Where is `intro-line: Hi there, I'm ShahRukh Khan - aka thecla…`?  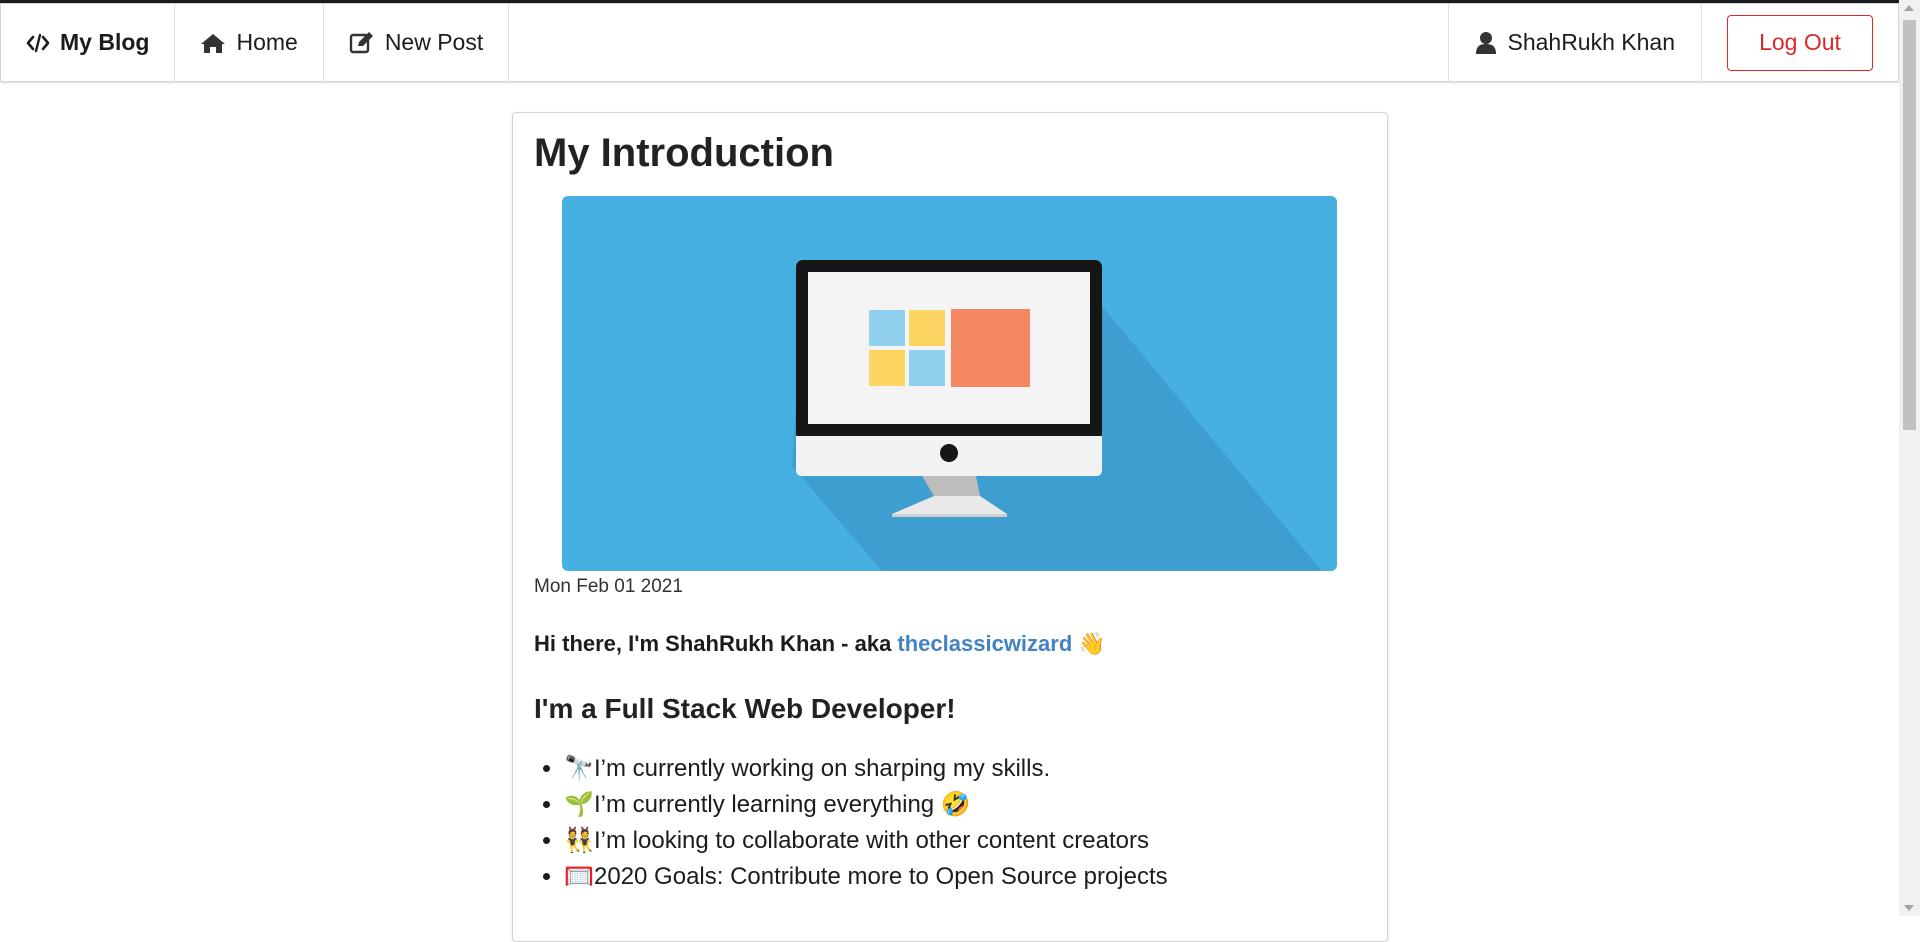
intro-line: Hi there, I'm ShahRukh Khan - aka thecla… is located at coordinates (820, 644).